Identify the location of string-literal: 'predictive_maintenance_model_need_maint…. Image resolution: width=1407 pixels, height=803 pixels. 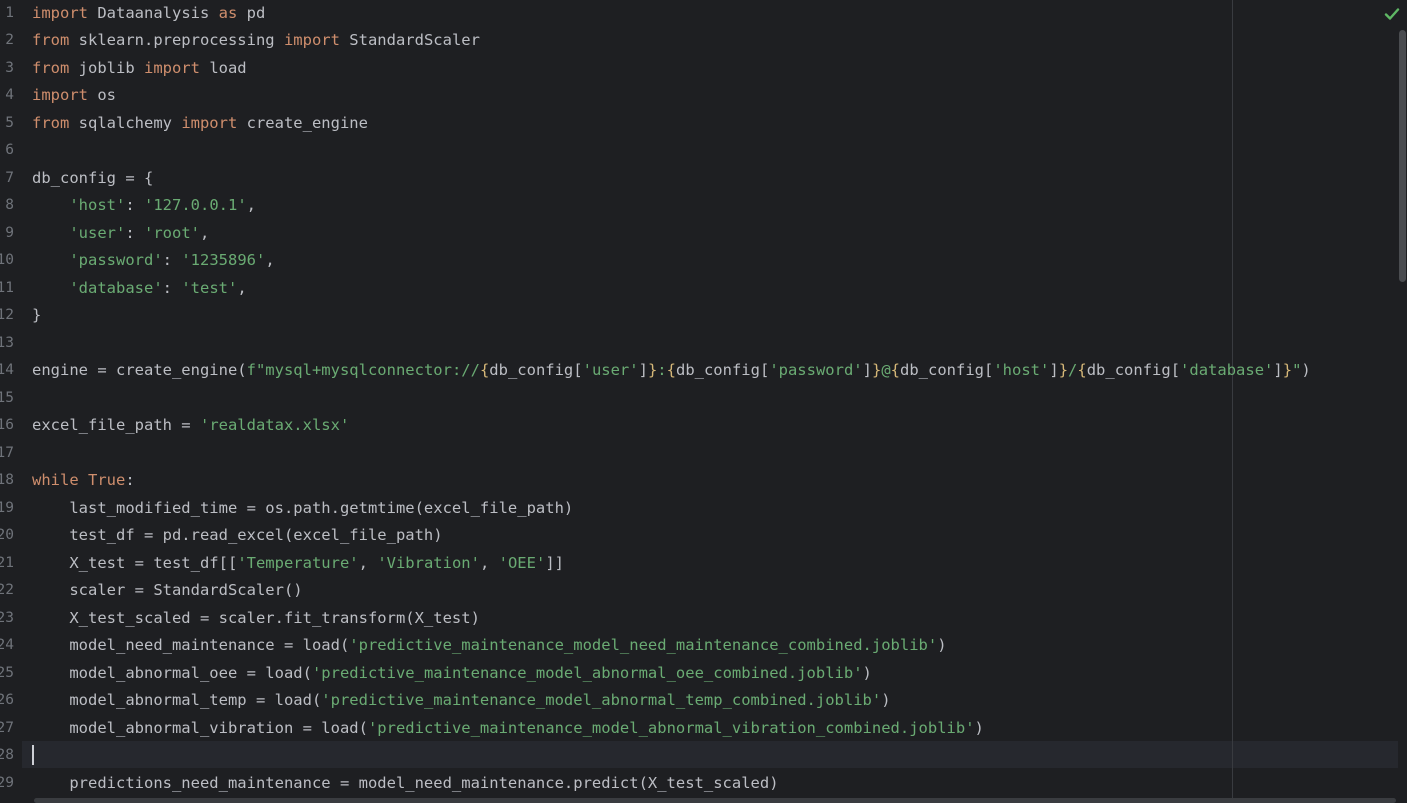
(643, 645).